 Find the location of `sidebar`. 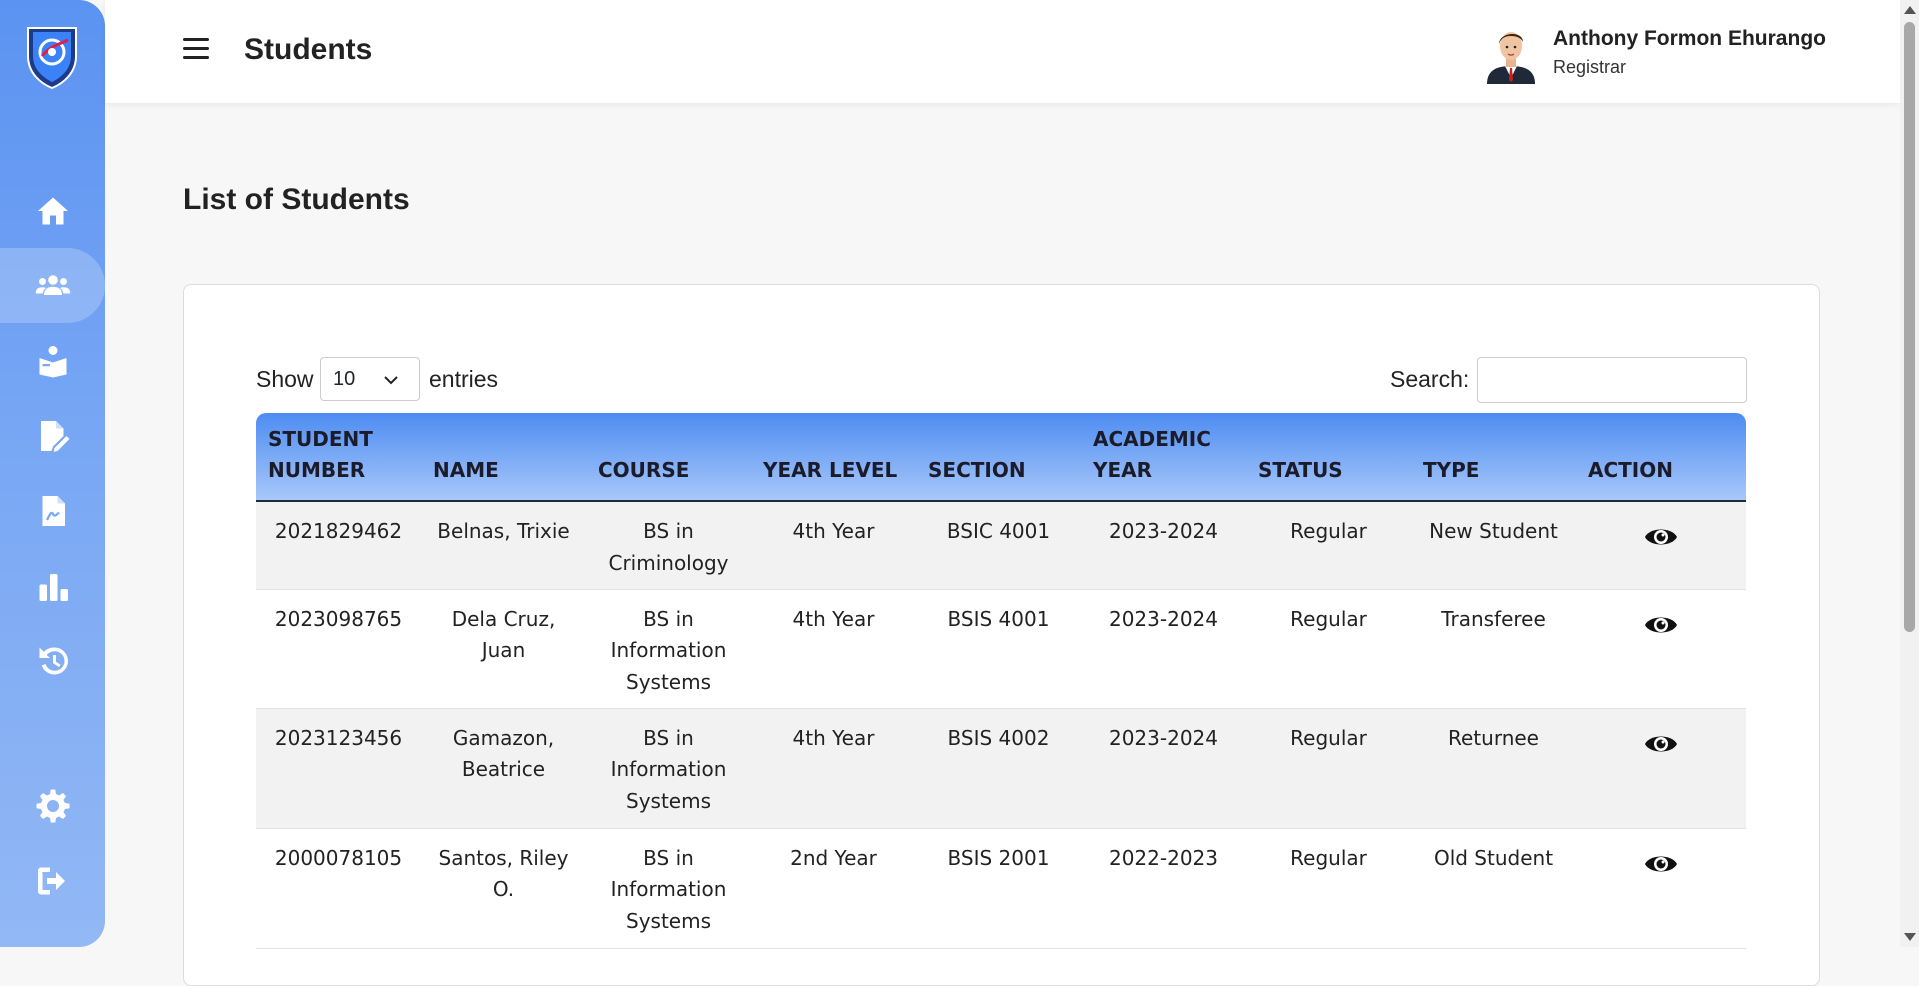

sidebar is located at coordinates (52, 473).